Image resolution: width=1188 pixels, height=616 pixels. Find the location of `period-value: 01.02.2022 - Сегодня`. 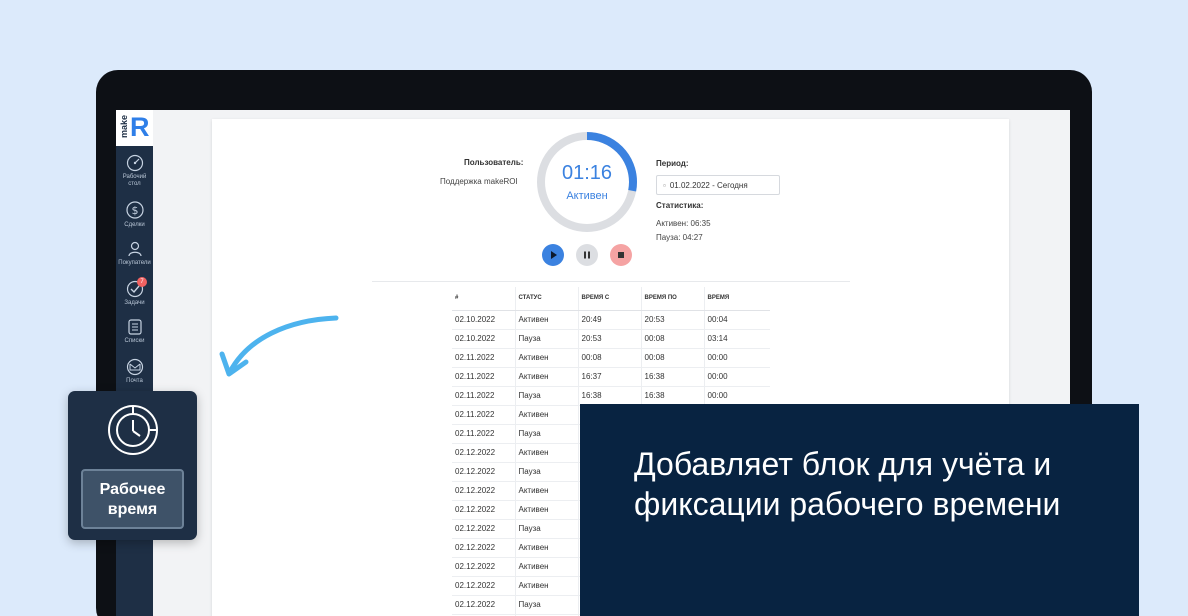

period-value: 01.02.2022 - Сегодня is located at coordinates (708, 185).